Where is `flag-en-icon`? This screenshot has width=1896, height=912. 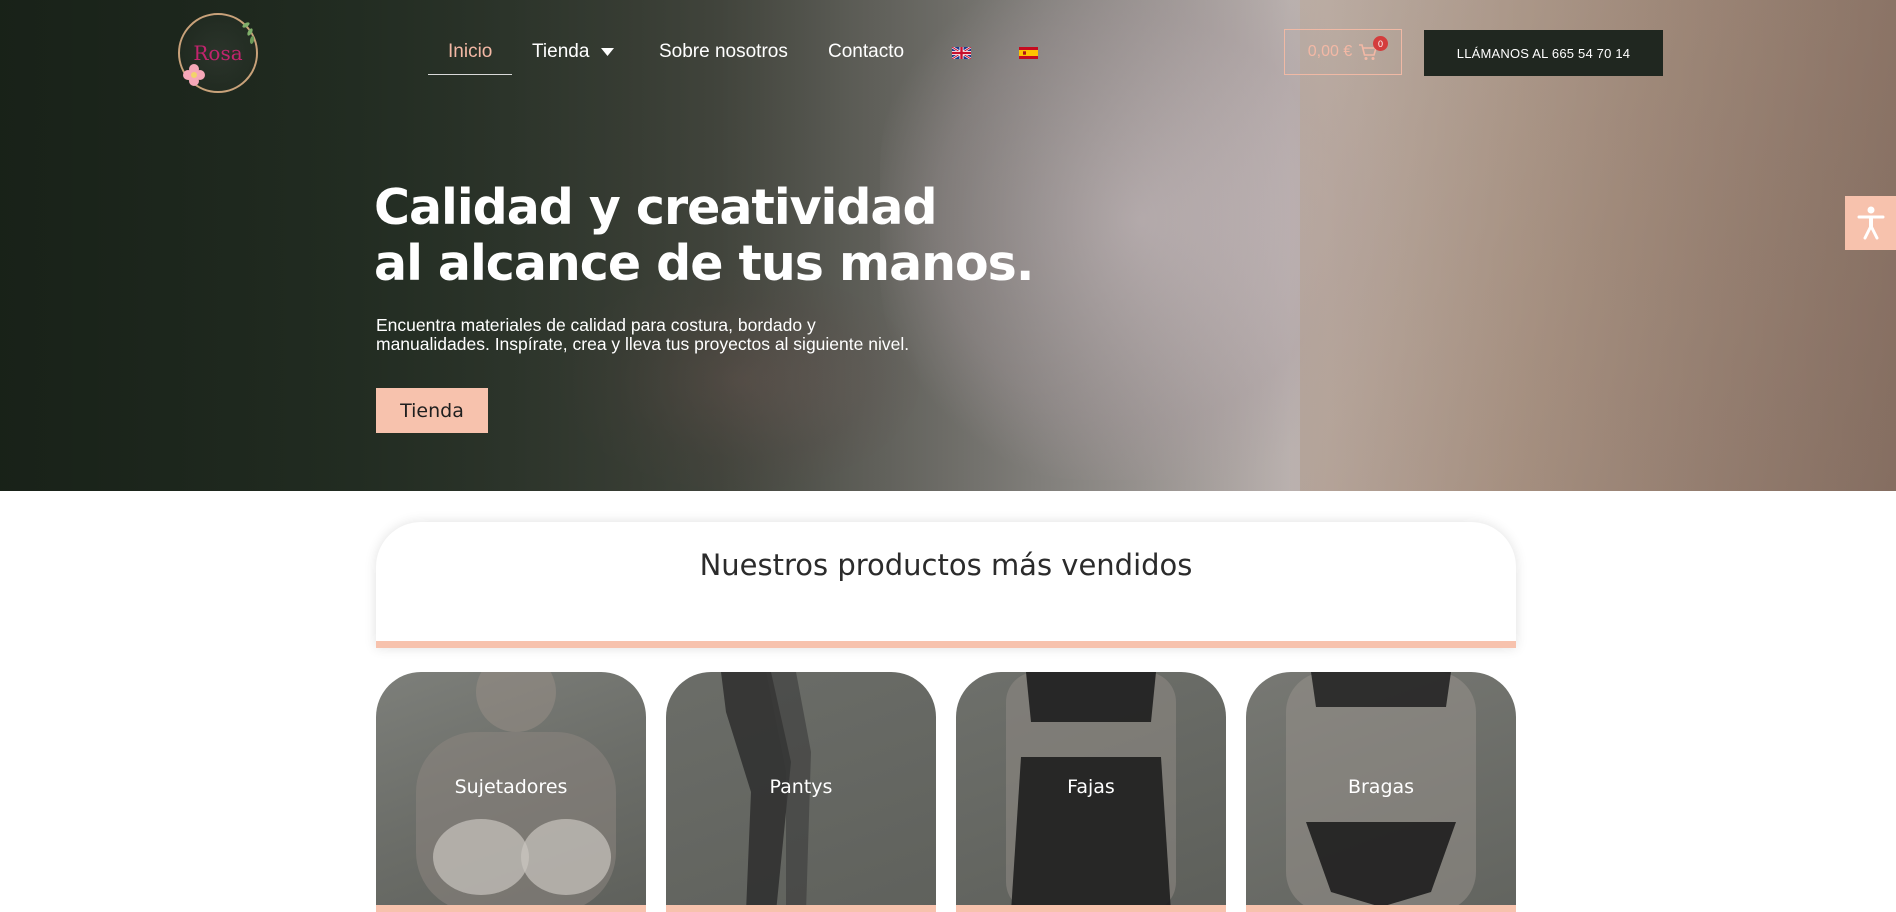
flag-en-icon is located at coordinates (961, 53).